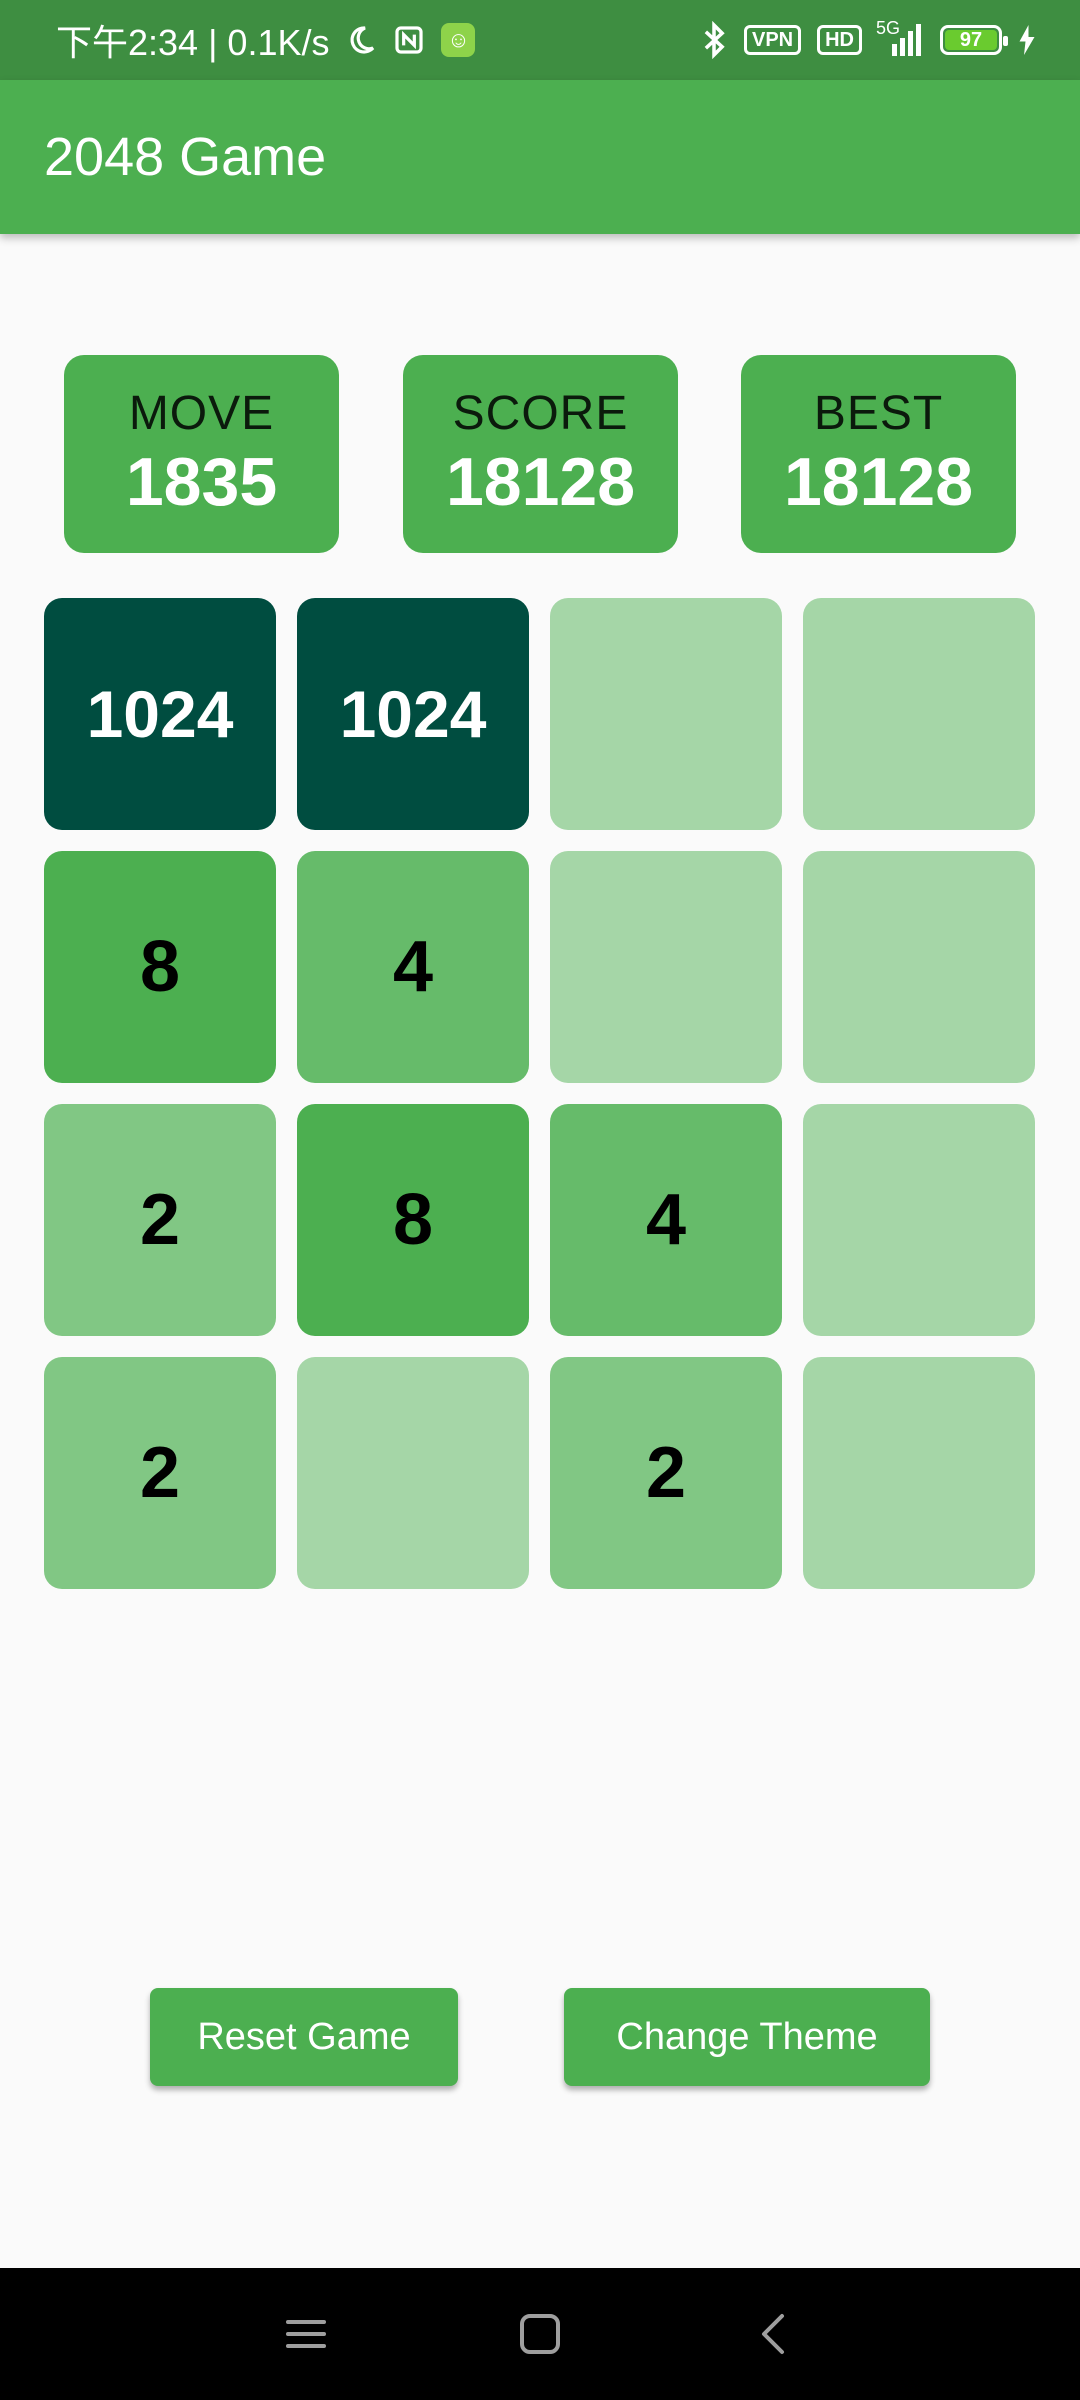 The image size is (1080, 2400). I want to click on move-value: 1835, so click(201, 482).